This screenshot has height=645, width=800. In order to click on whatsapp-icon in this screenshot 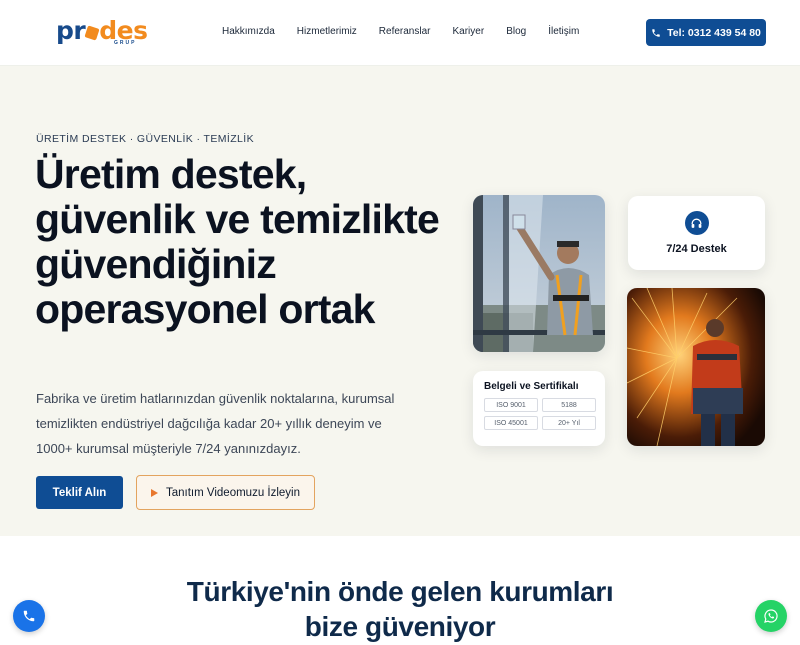, I will do `click(771, 616)`.